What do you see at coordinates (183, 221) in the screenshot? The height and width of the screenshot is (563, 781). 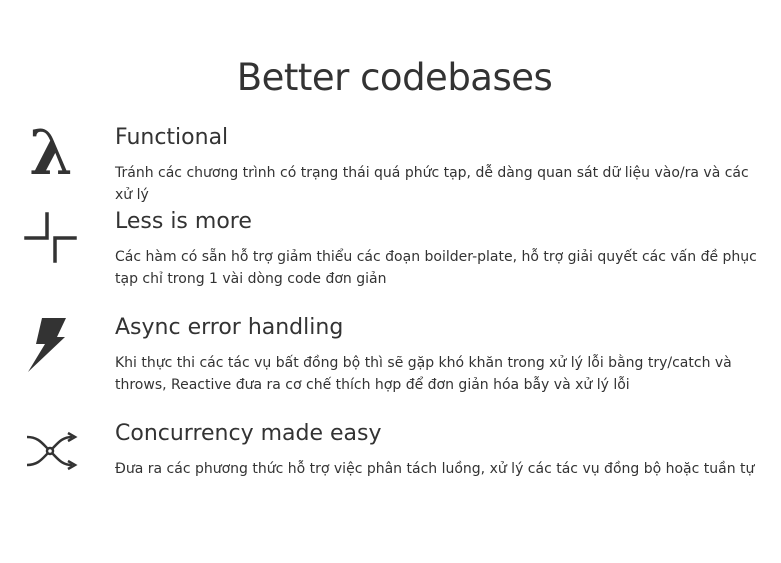 I see `feature-title: Less is more` at bounding box center [183, 221].